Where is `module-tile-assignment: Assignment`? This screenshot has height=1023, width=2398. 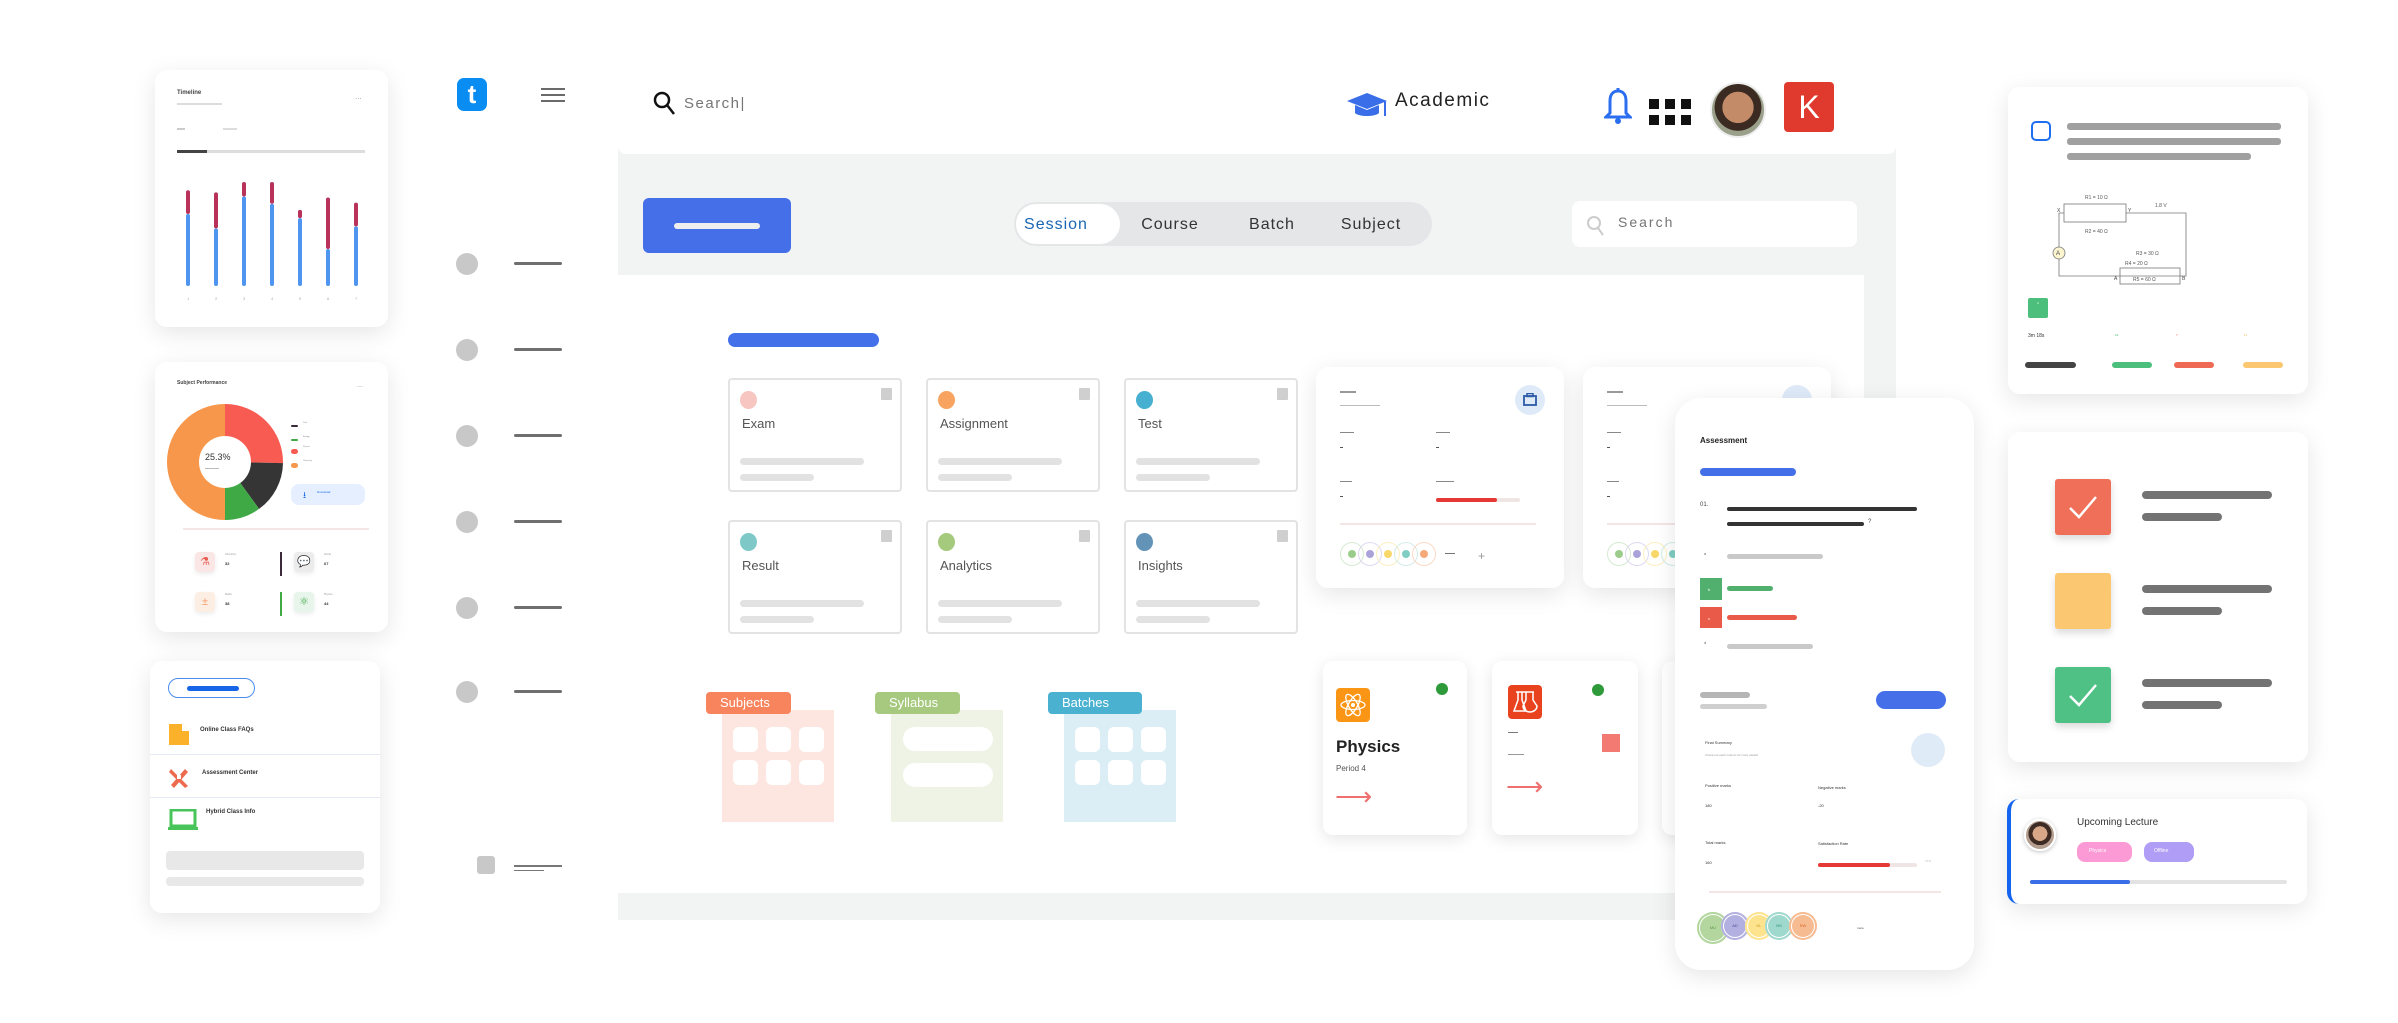
module-tile-assignment: Assignment is located at coordinates (1013, 435).